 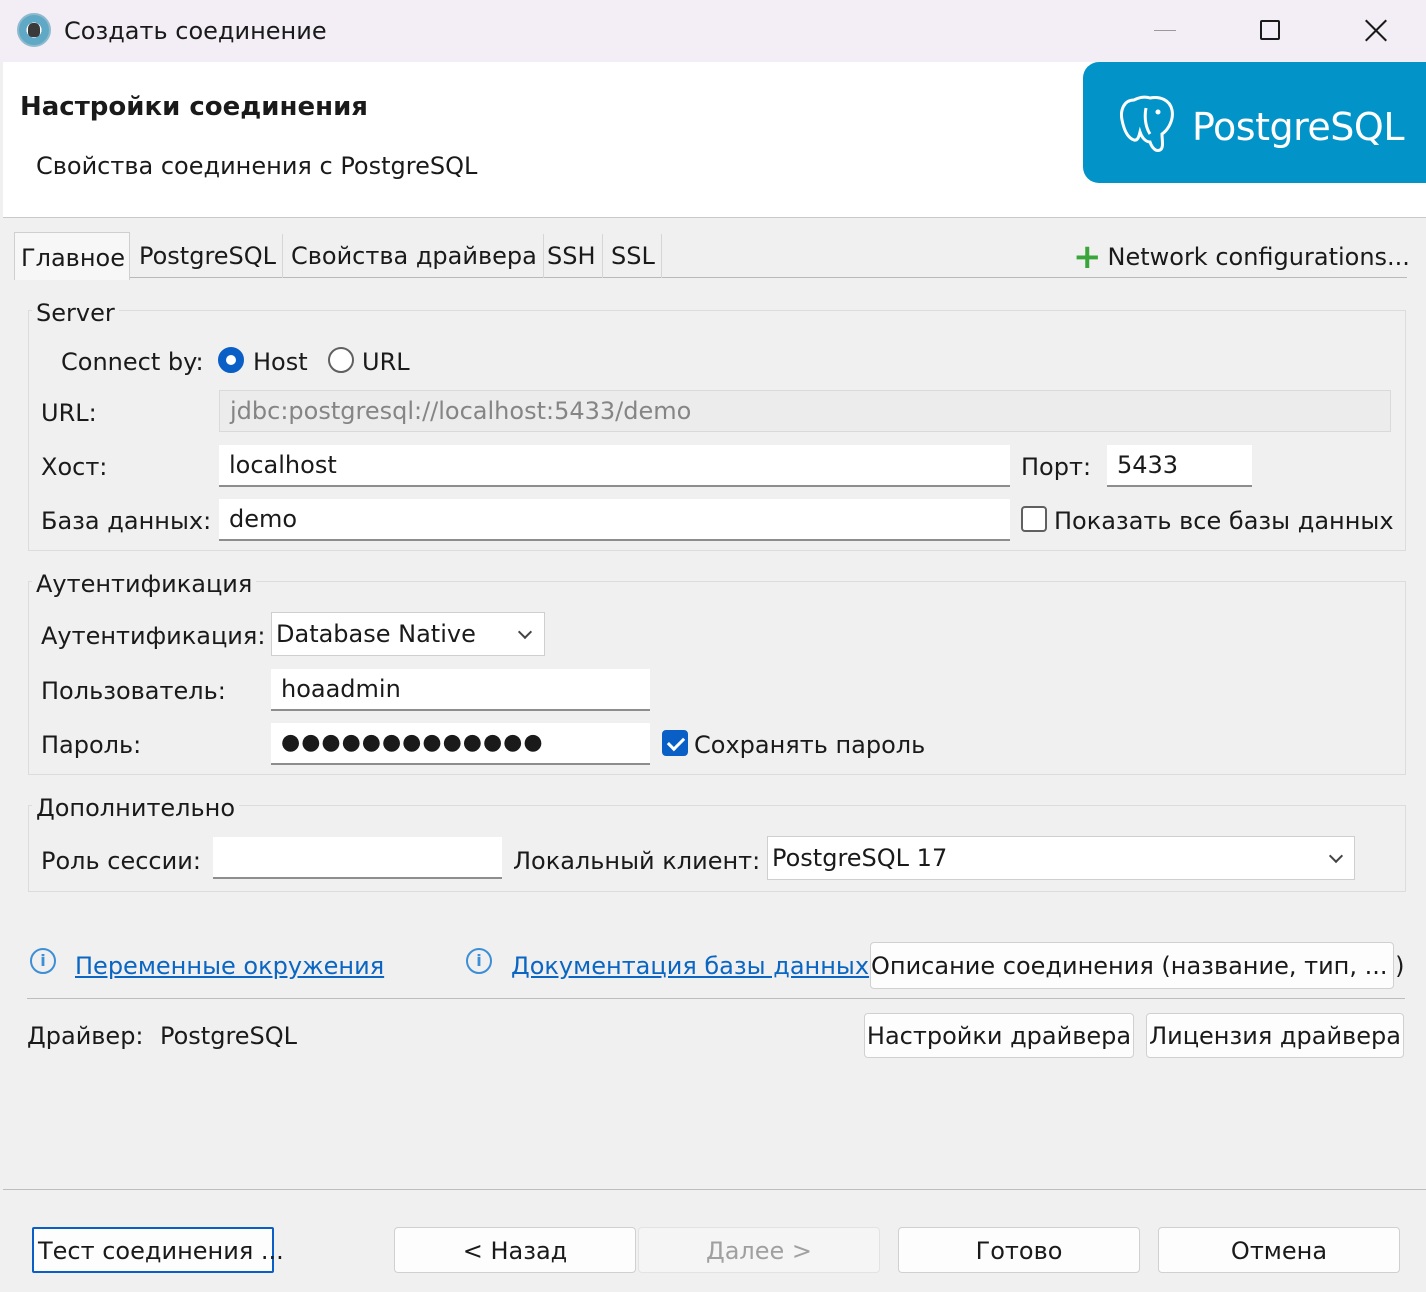 What do you see at coordinates (1019, 1250) in the screenshot?
I see `finish-button: Готово` at bounding box center [1019, 1250].